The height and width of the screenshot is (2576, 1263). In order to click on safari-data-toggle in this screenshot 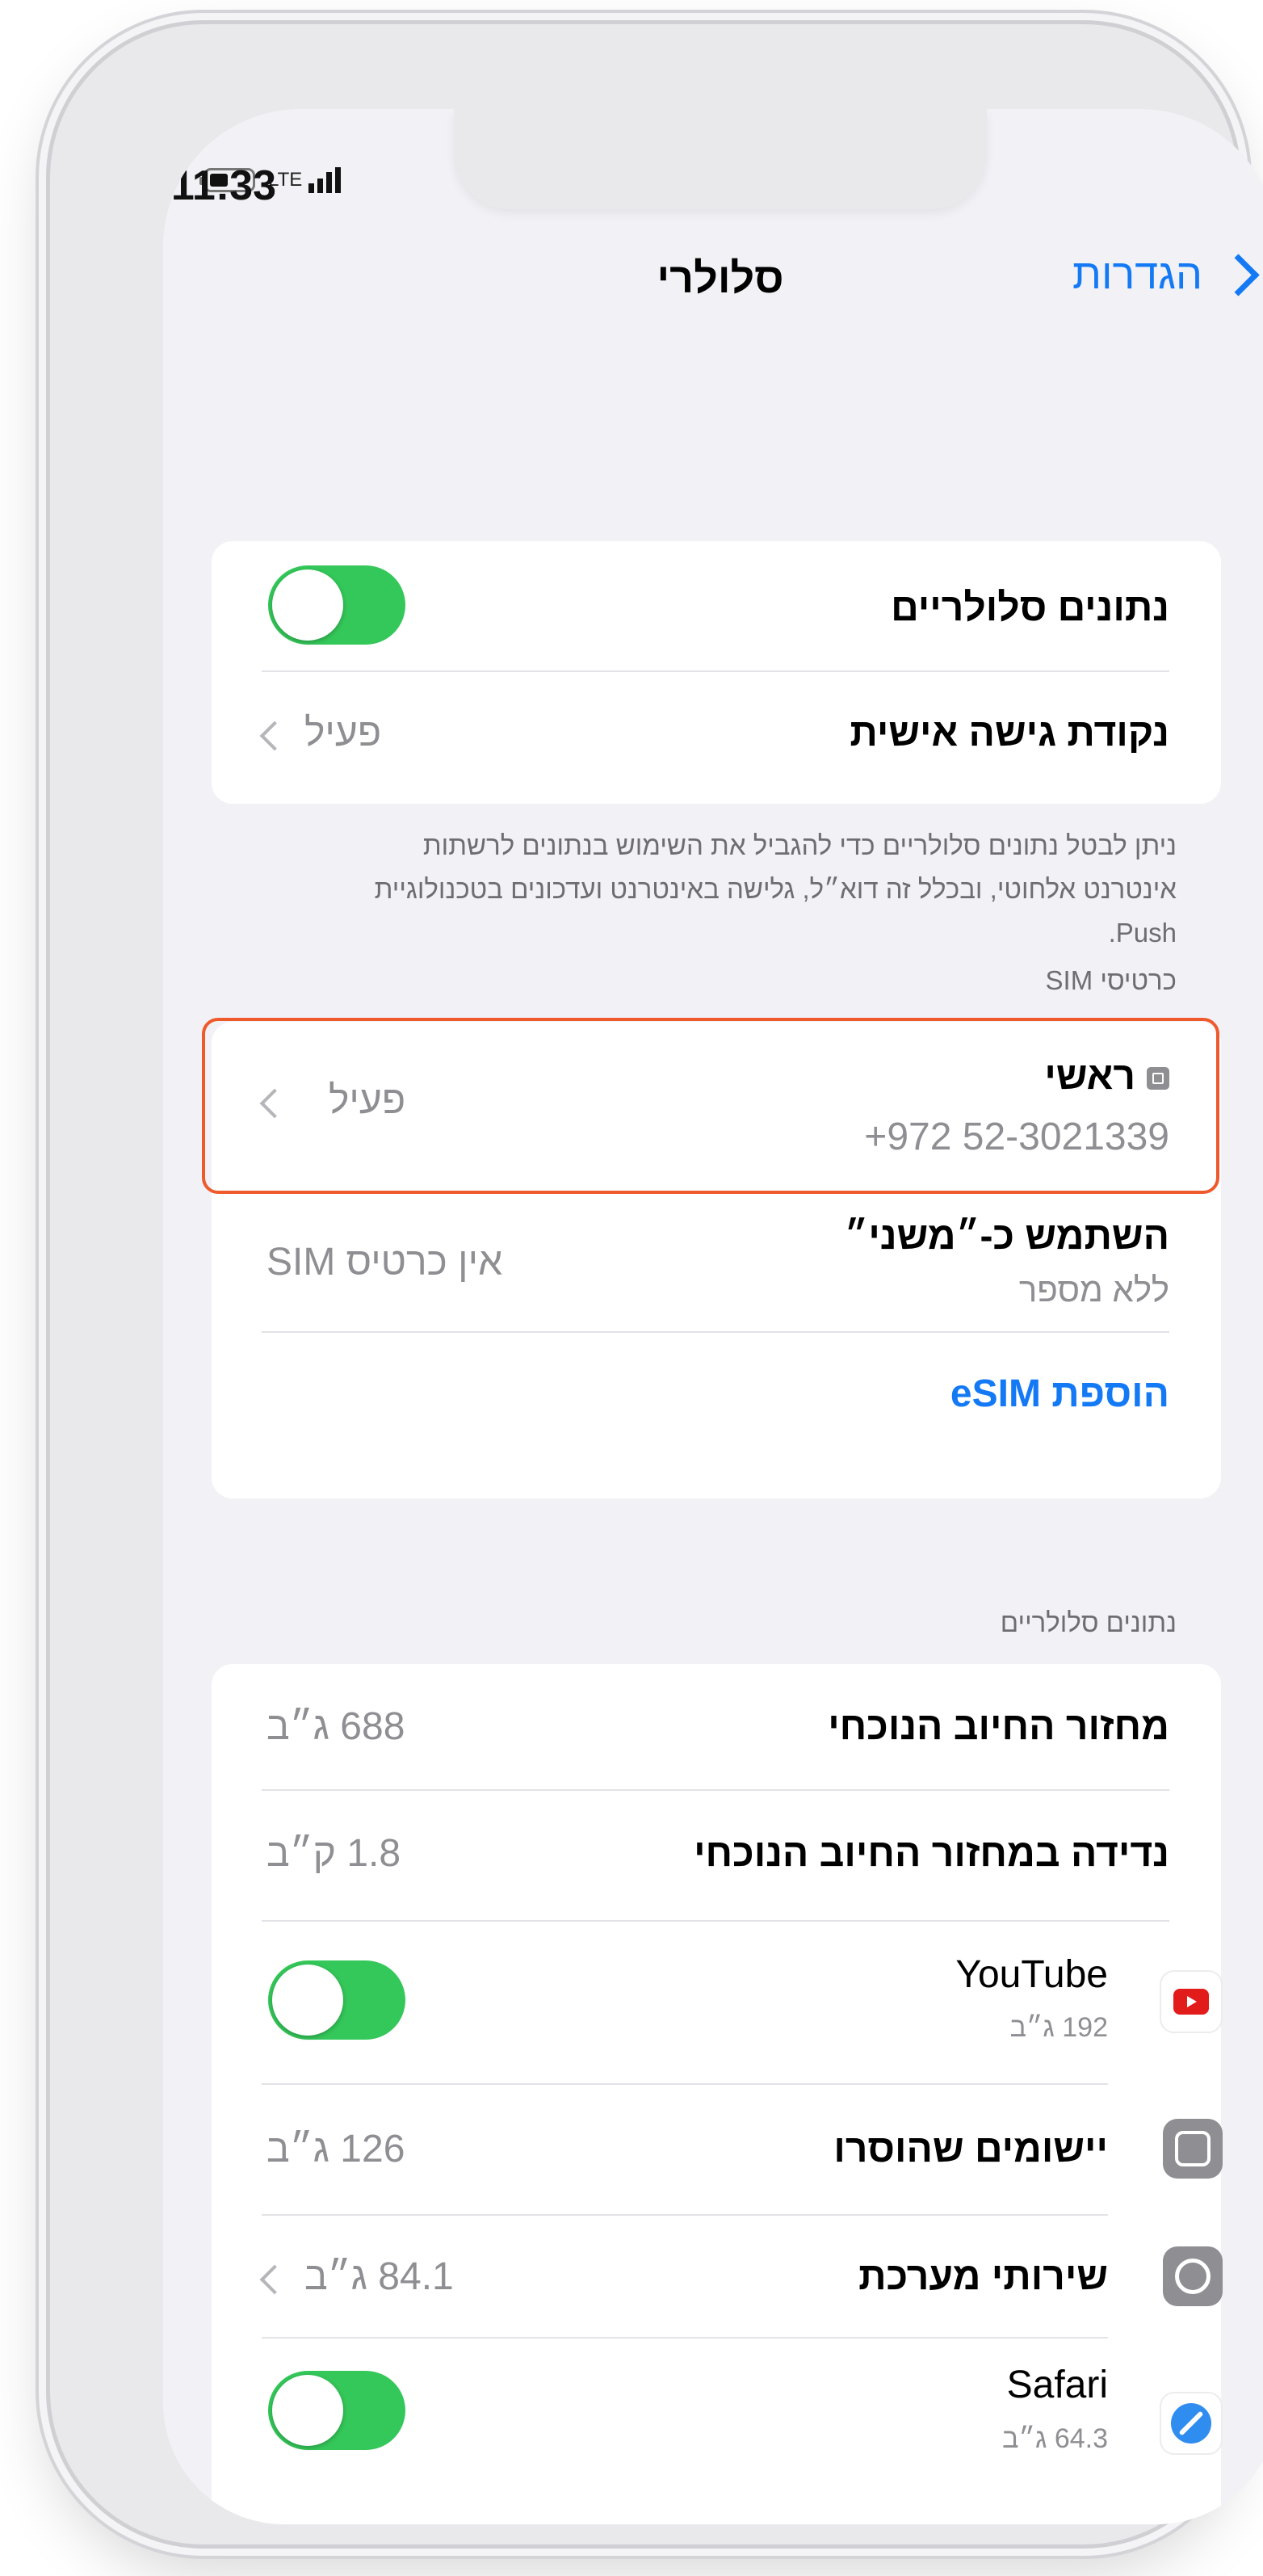, I will do `click(337, 2410)`.